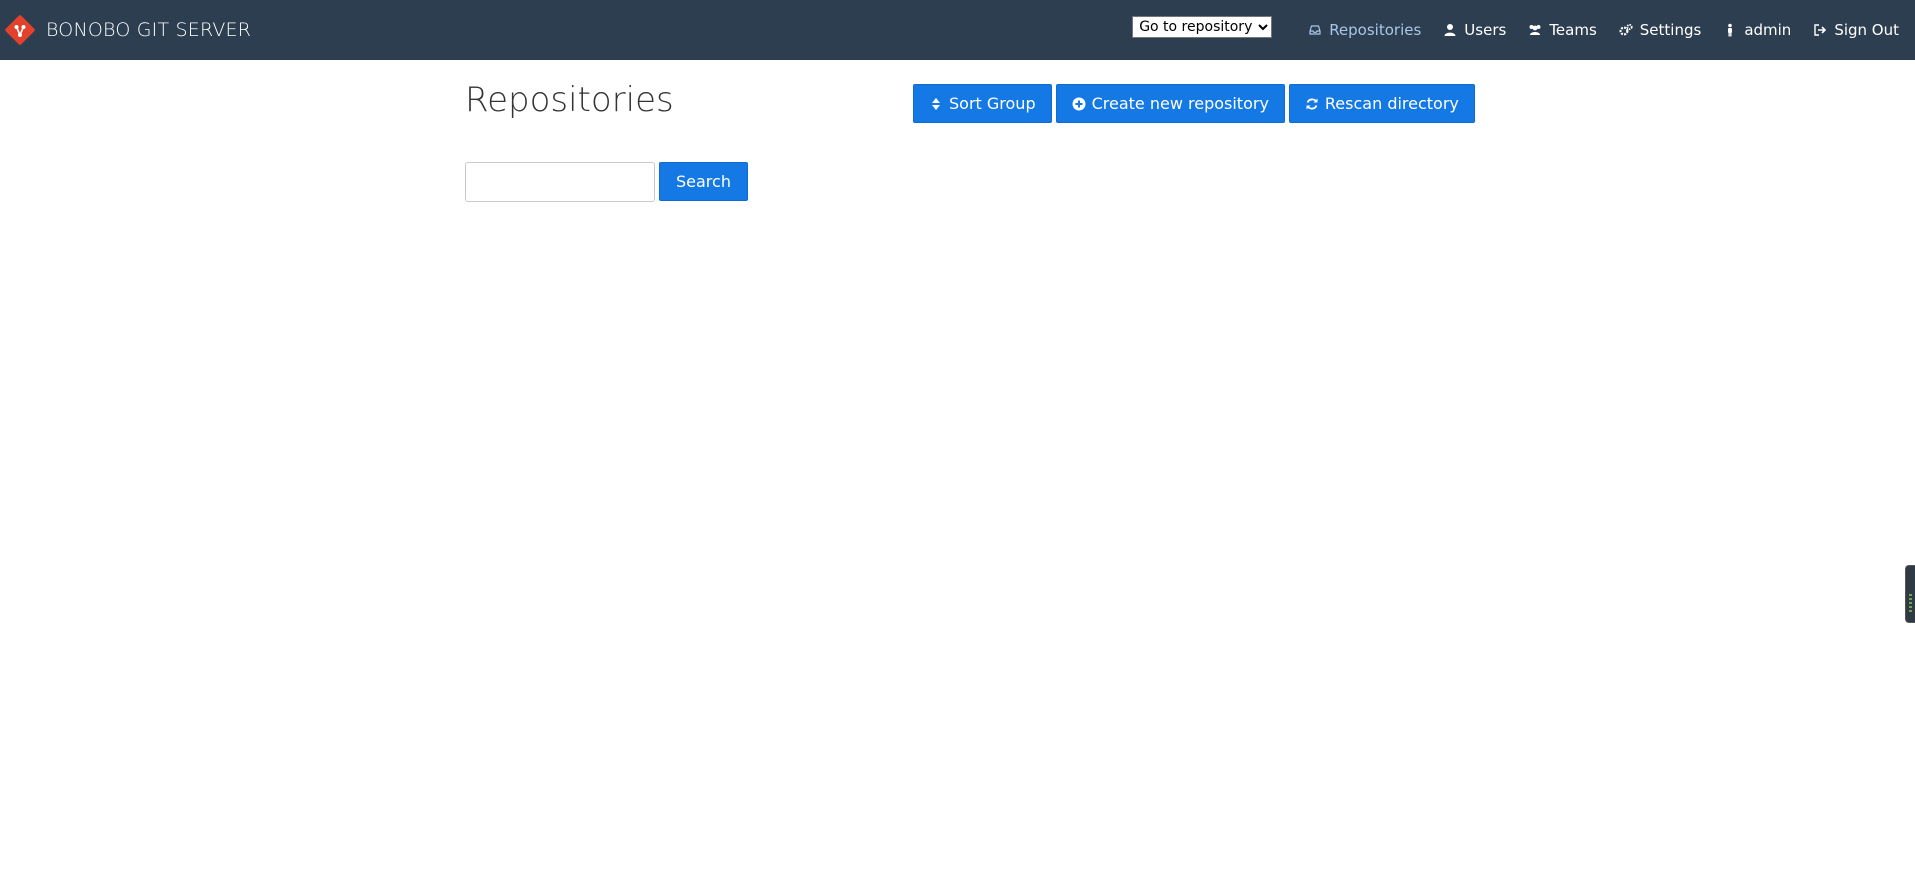 The image size is (1915, 888). Describe the element at coordinates (1866, 30) in the screenshot. I see `nav-sign-out-label: Sign Out` at that location.